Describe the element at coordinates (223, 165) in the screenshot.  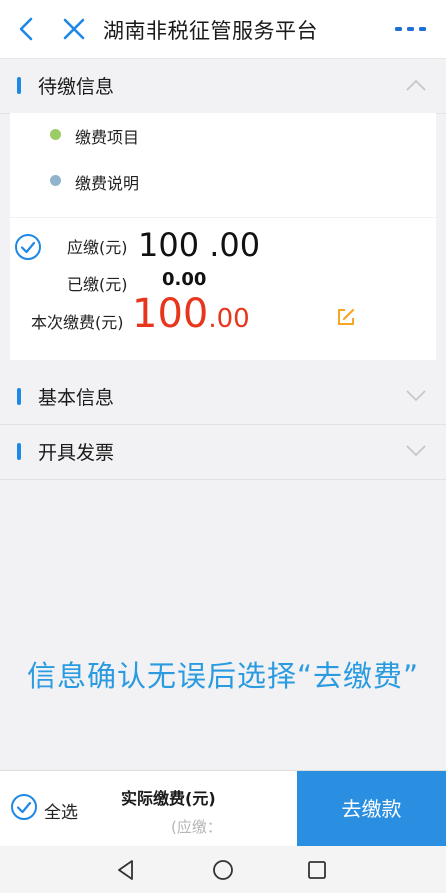
I see `fee-items-card: 缴费项目 缴费说明` at that location.